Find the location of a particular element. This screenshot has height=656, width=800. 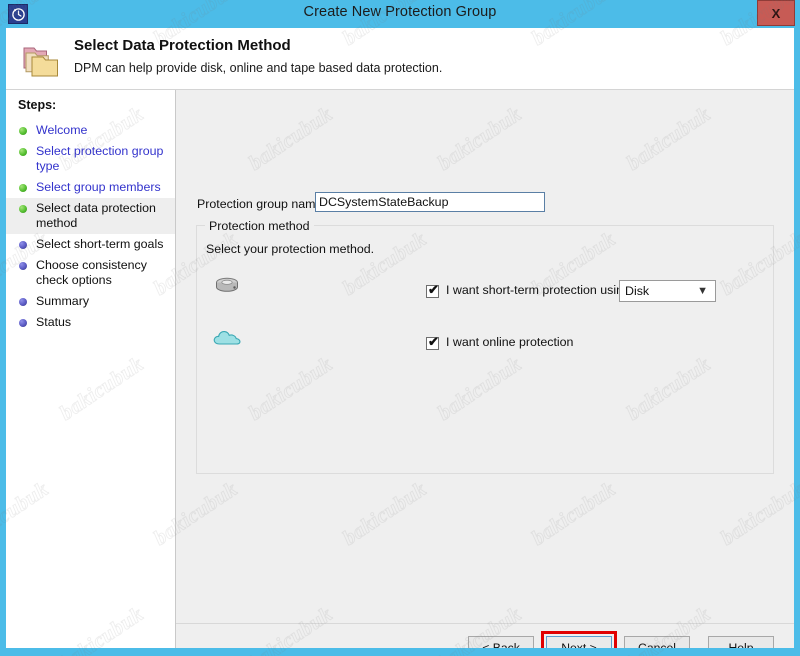

title-bar: Create New Protection Group X is located at coordinates (400, 14).